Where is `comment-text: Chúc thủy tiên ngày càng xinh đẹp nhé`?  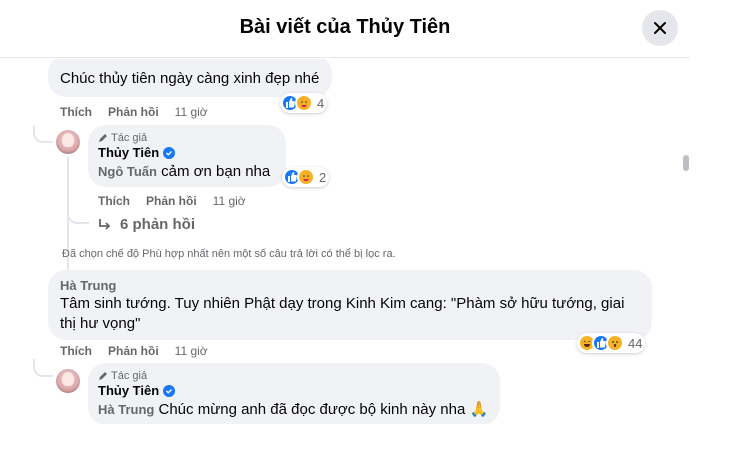 comment-text: Chúc thủy tiên ngày càng xinh đẹp nhé is located at coordinates (190, 78).